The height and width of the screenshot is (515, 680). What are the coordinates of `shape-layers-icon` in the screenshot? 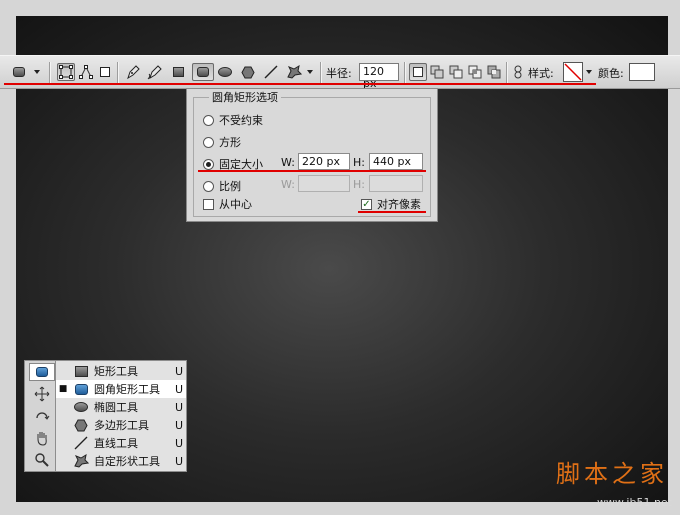 It's located at (66, 72).